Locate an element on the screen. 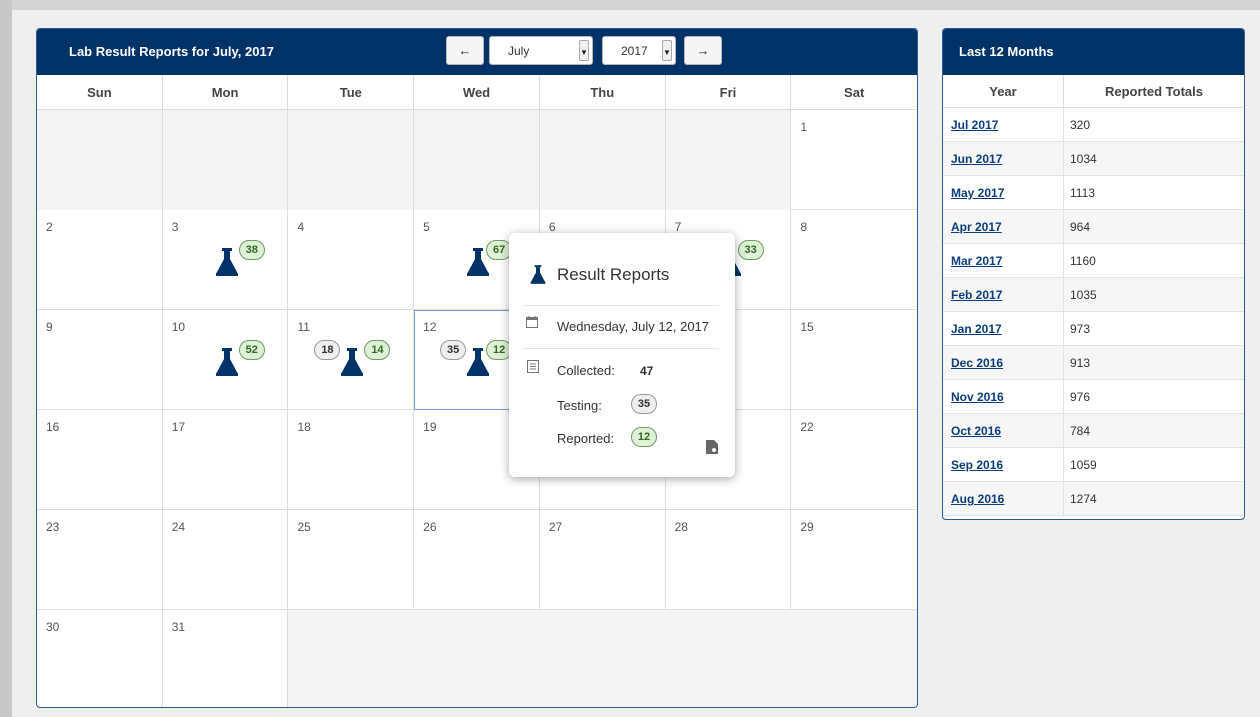  calendar-icon is located at coordinates (532, 322).